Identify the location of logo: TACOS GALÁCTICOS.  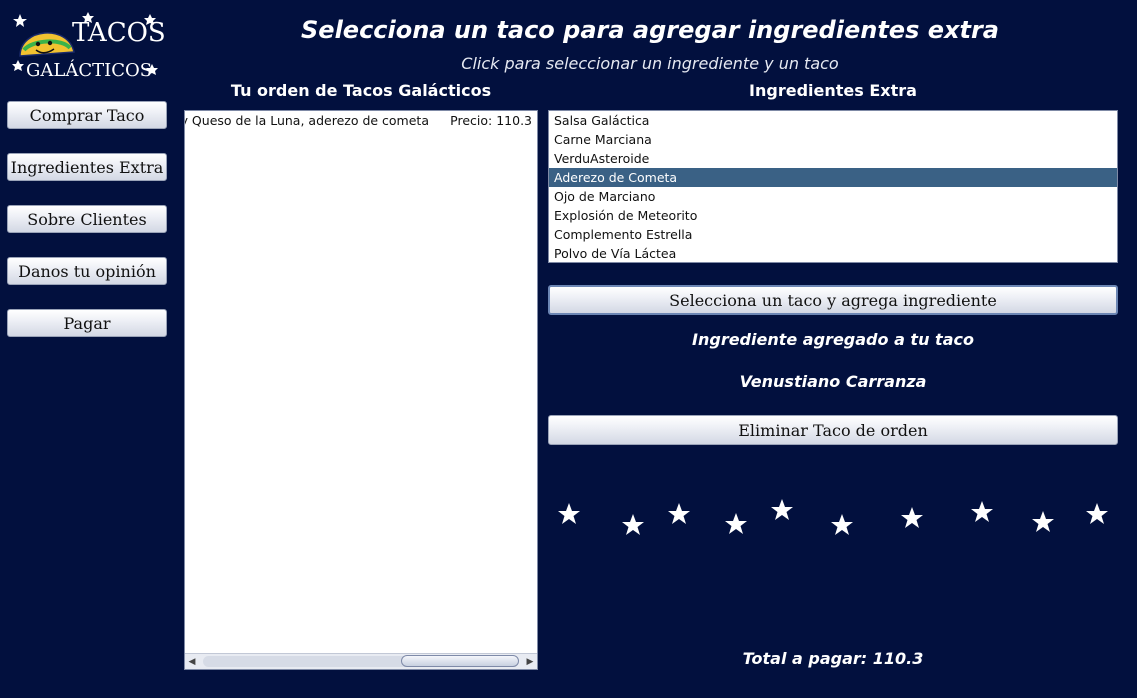
(89, 47).